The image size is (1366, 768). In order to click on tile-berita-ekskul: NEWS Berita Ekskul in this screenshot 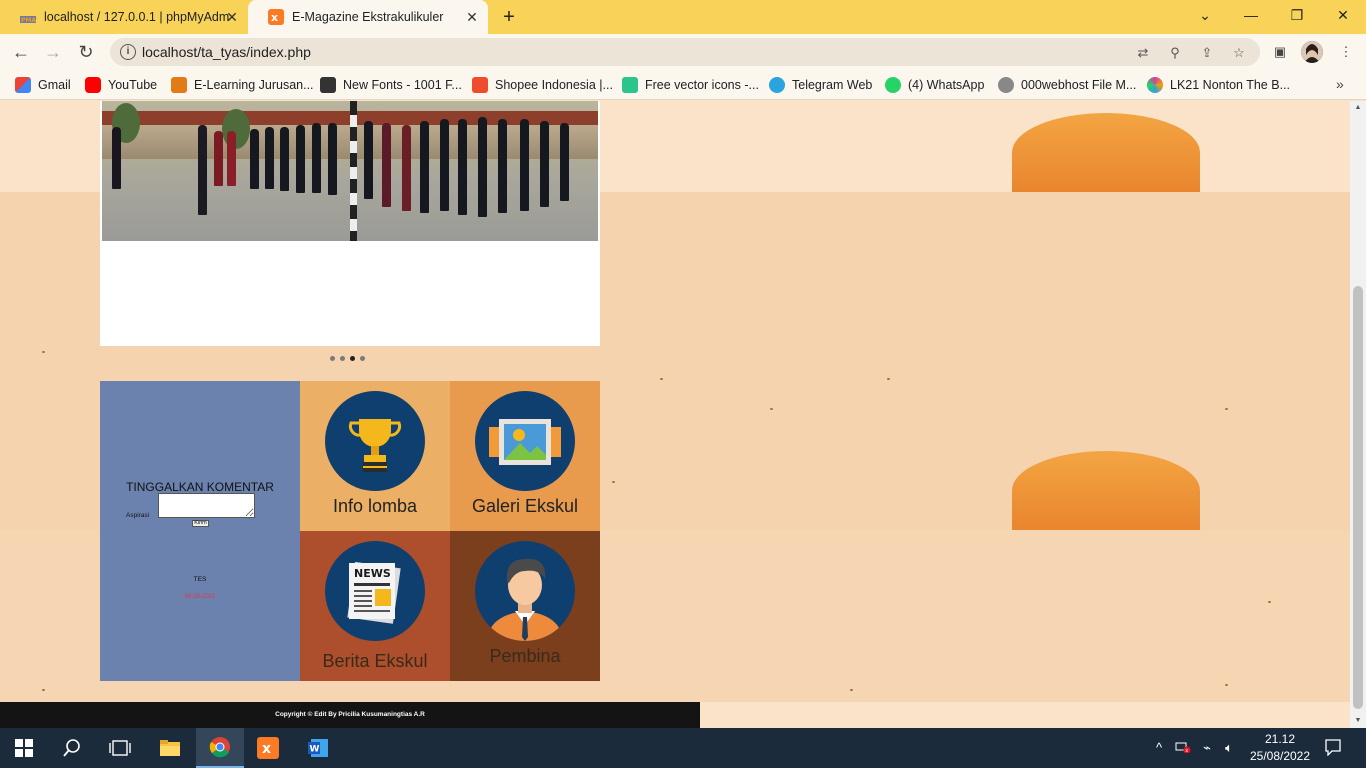, I will do `click(375, 606)`.